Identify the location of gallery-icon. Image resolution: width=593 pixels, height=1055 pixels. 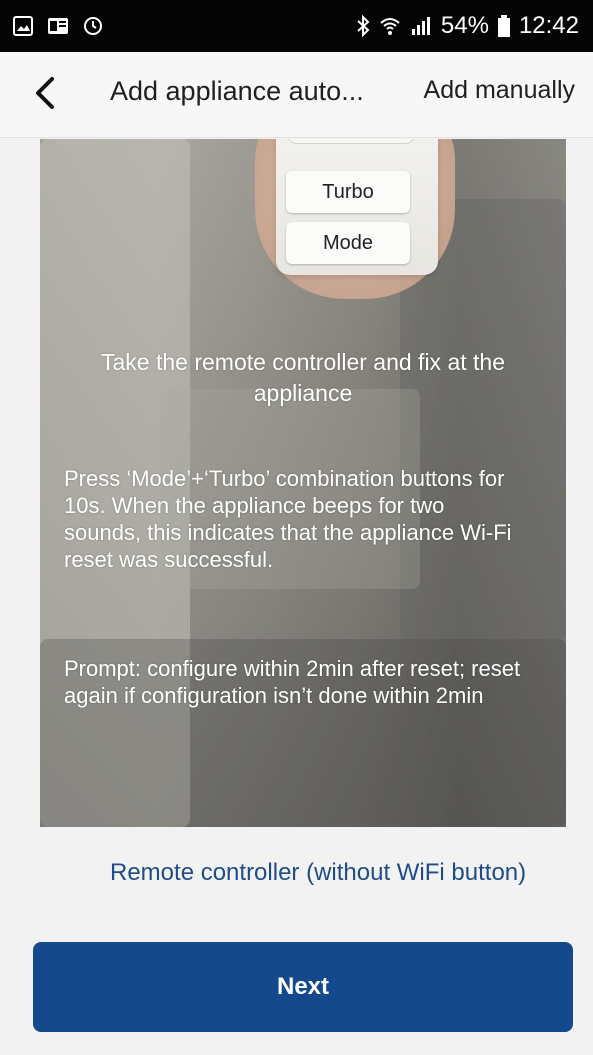
(23, 26).